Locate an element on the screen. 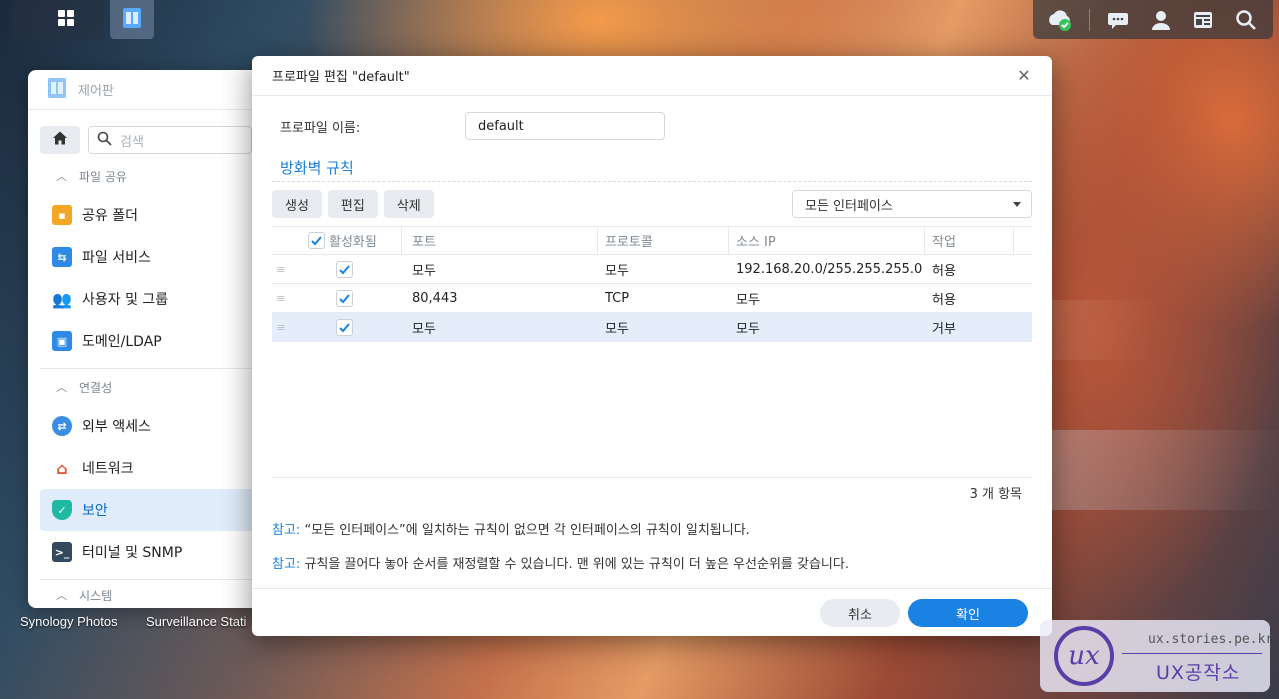  watermark-divider is located at coordinates (1192, 653).